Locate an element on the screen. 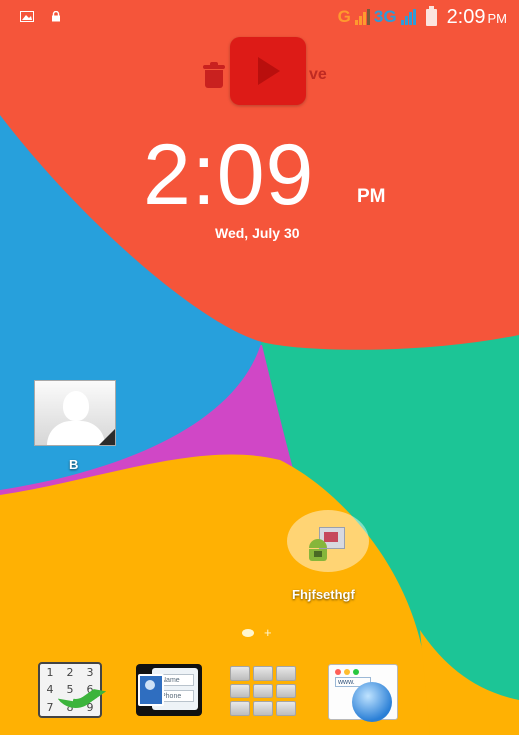 The image size is (519, 735). signal-bars-icon is located at coordinates (362, 17).